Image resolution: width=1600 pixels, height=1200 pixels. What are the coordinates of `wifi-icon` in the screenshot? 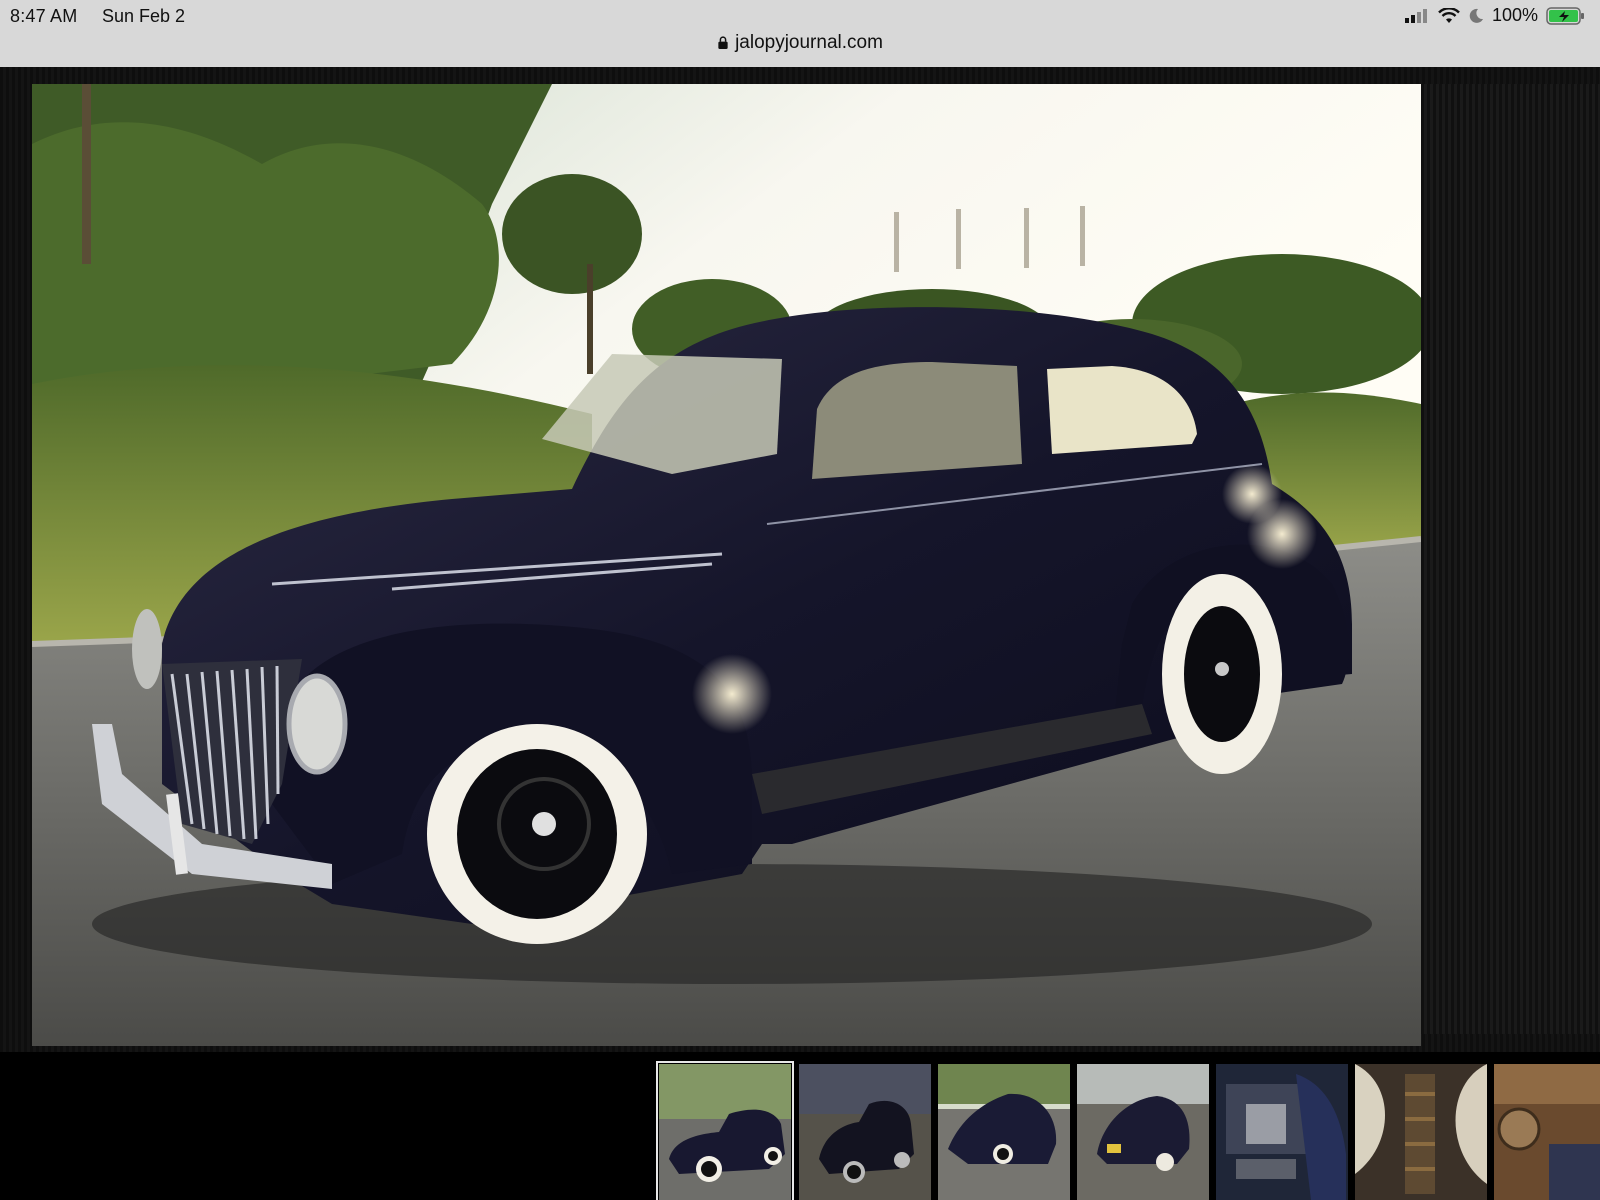 It's located at (1449, 15).